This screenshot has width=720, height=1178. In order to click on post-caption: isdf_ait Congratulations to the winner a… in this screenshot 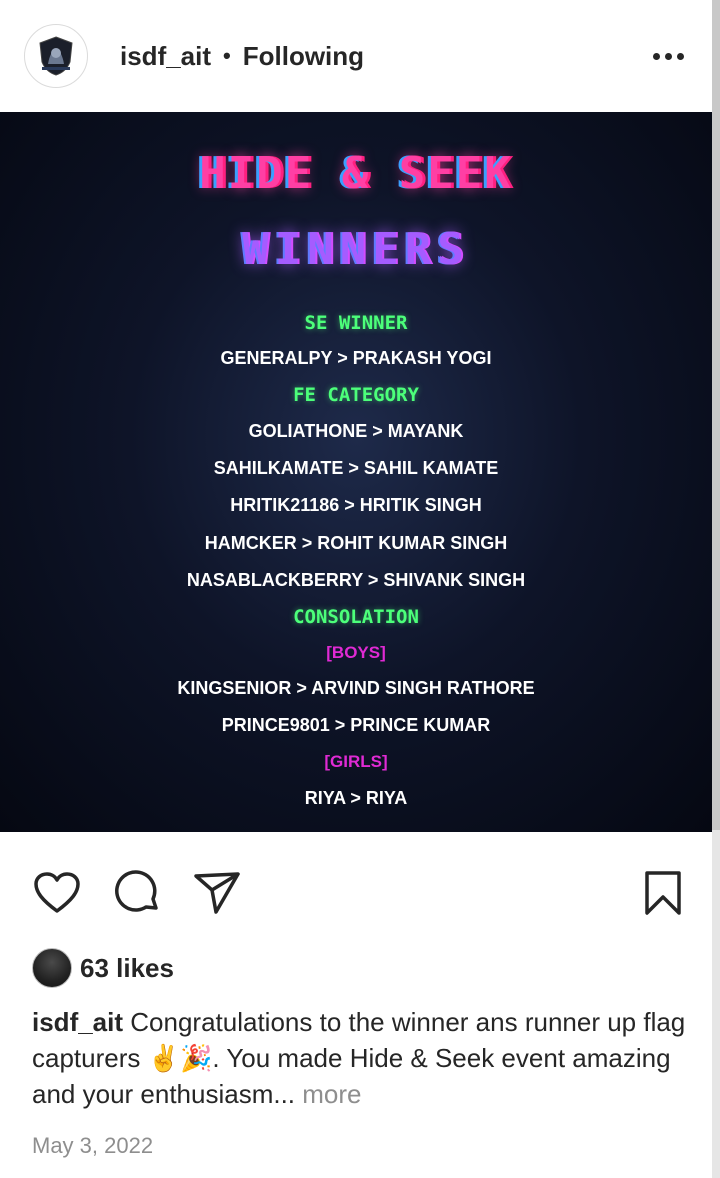, I will do `click(362, 1058)`.